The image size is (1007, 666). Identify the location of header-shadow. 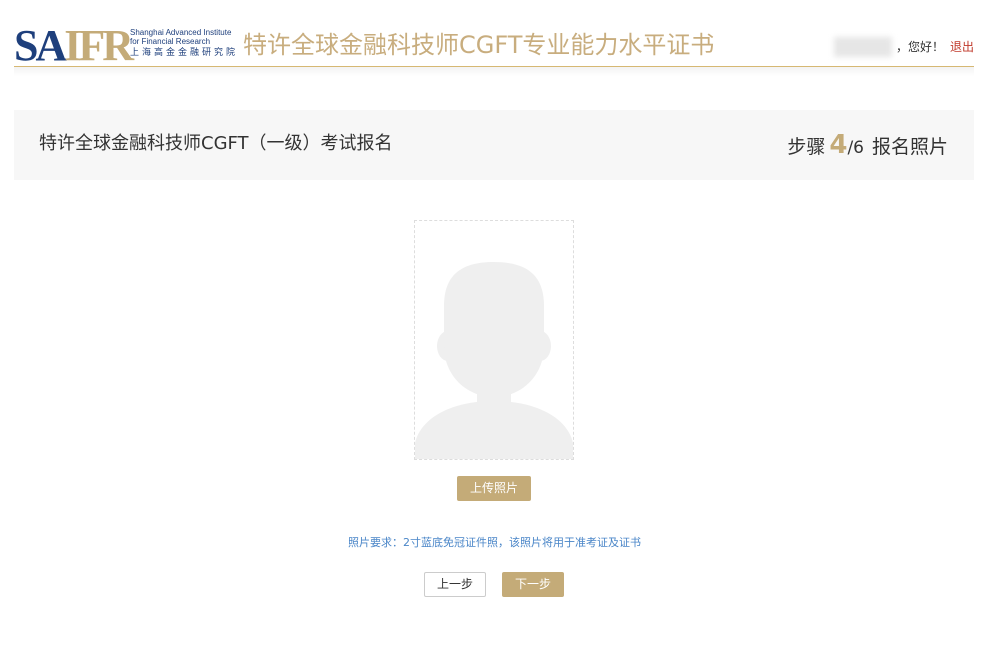
(494, 71).